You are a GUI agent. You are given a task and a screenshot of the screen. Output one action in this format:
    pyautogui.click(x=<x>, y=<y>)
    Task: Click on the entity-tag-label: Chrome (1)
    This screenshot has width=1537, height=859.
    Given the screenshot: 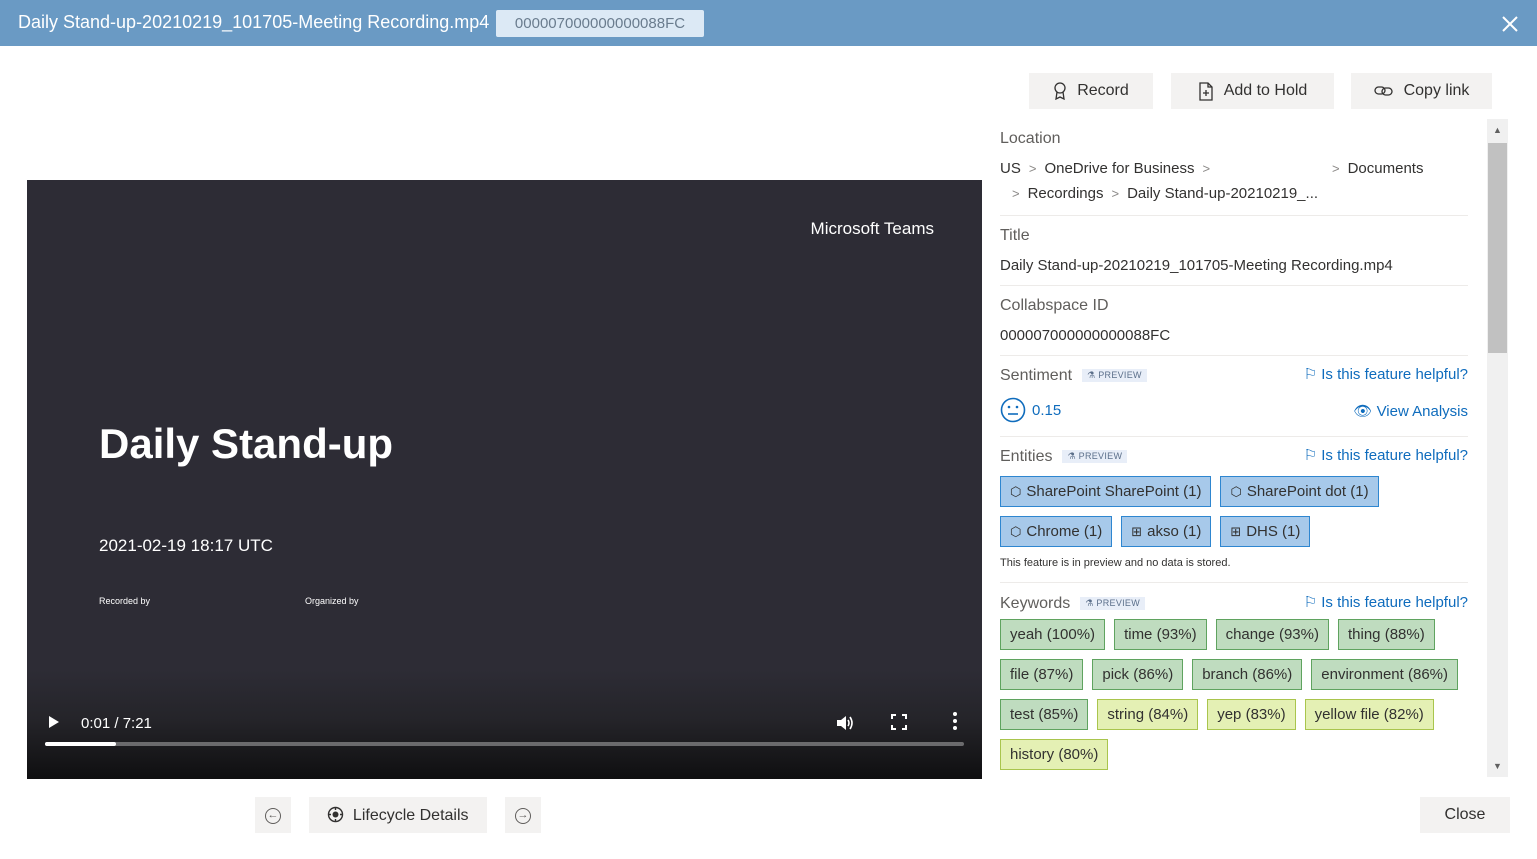 What is the action you would take?
    pyautogui.click(x=1064, y=531)
    